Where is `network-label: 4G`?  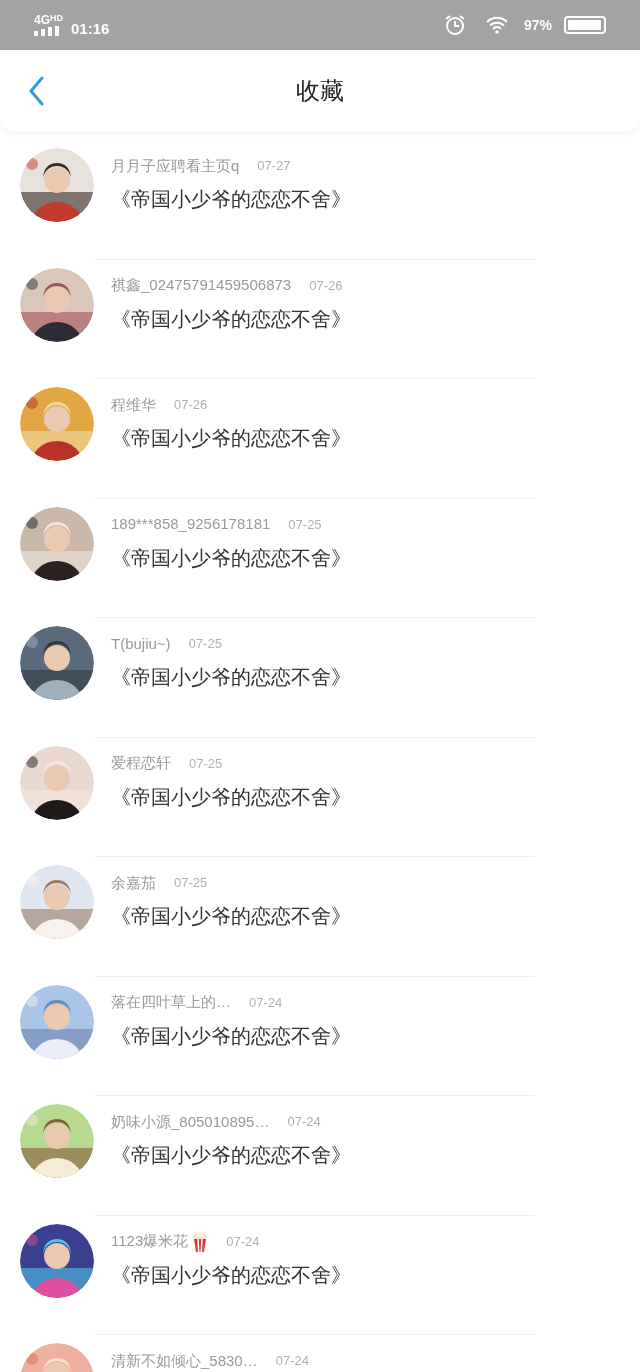 network-label: 4G is located at coordinates (42, 20).